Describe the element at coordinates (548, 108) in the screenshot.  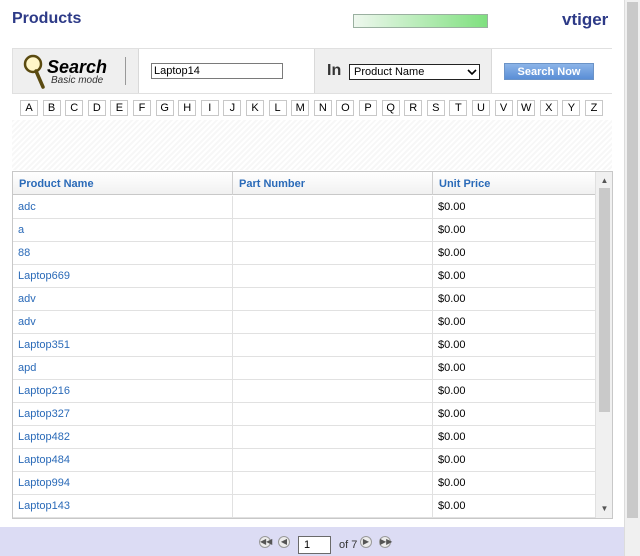
I see `alphabet-letter-x: X` at that location.